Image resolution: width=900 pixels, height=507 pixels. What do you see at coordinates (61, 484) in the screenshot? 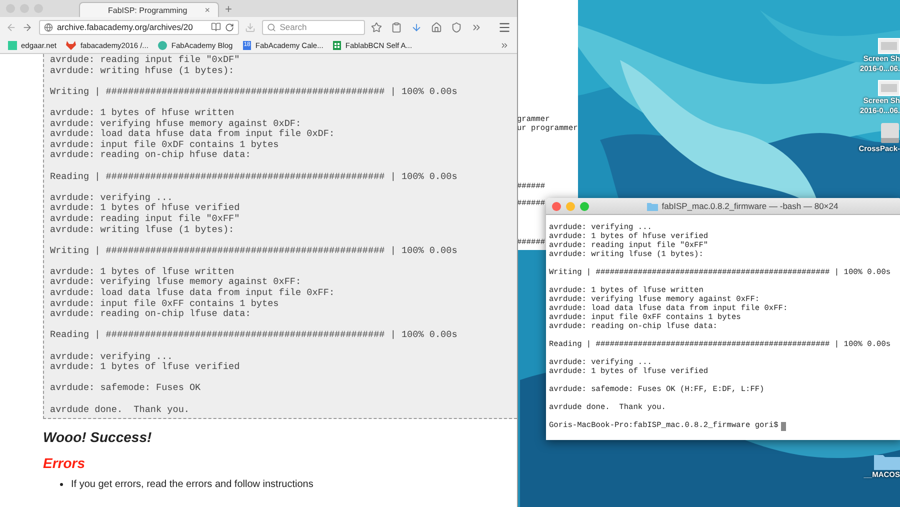
I see `bullet-icon` at bounding box center [61, 484].